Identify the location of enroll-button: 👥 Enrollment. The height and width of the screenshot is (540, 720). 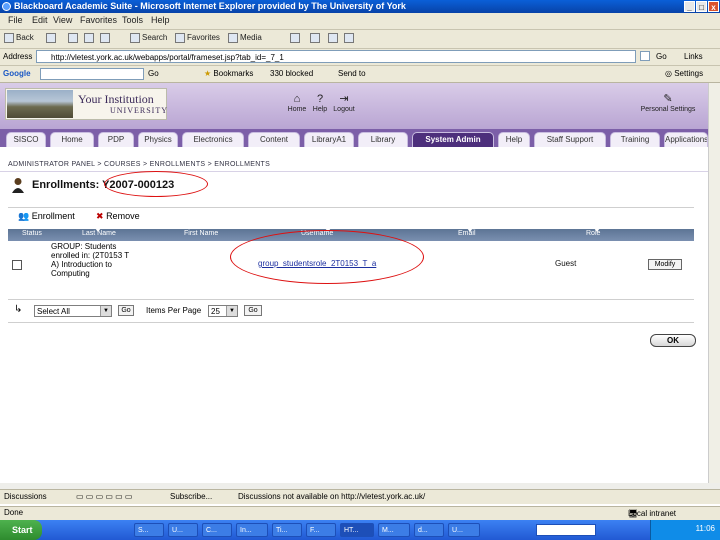
(46, 216).